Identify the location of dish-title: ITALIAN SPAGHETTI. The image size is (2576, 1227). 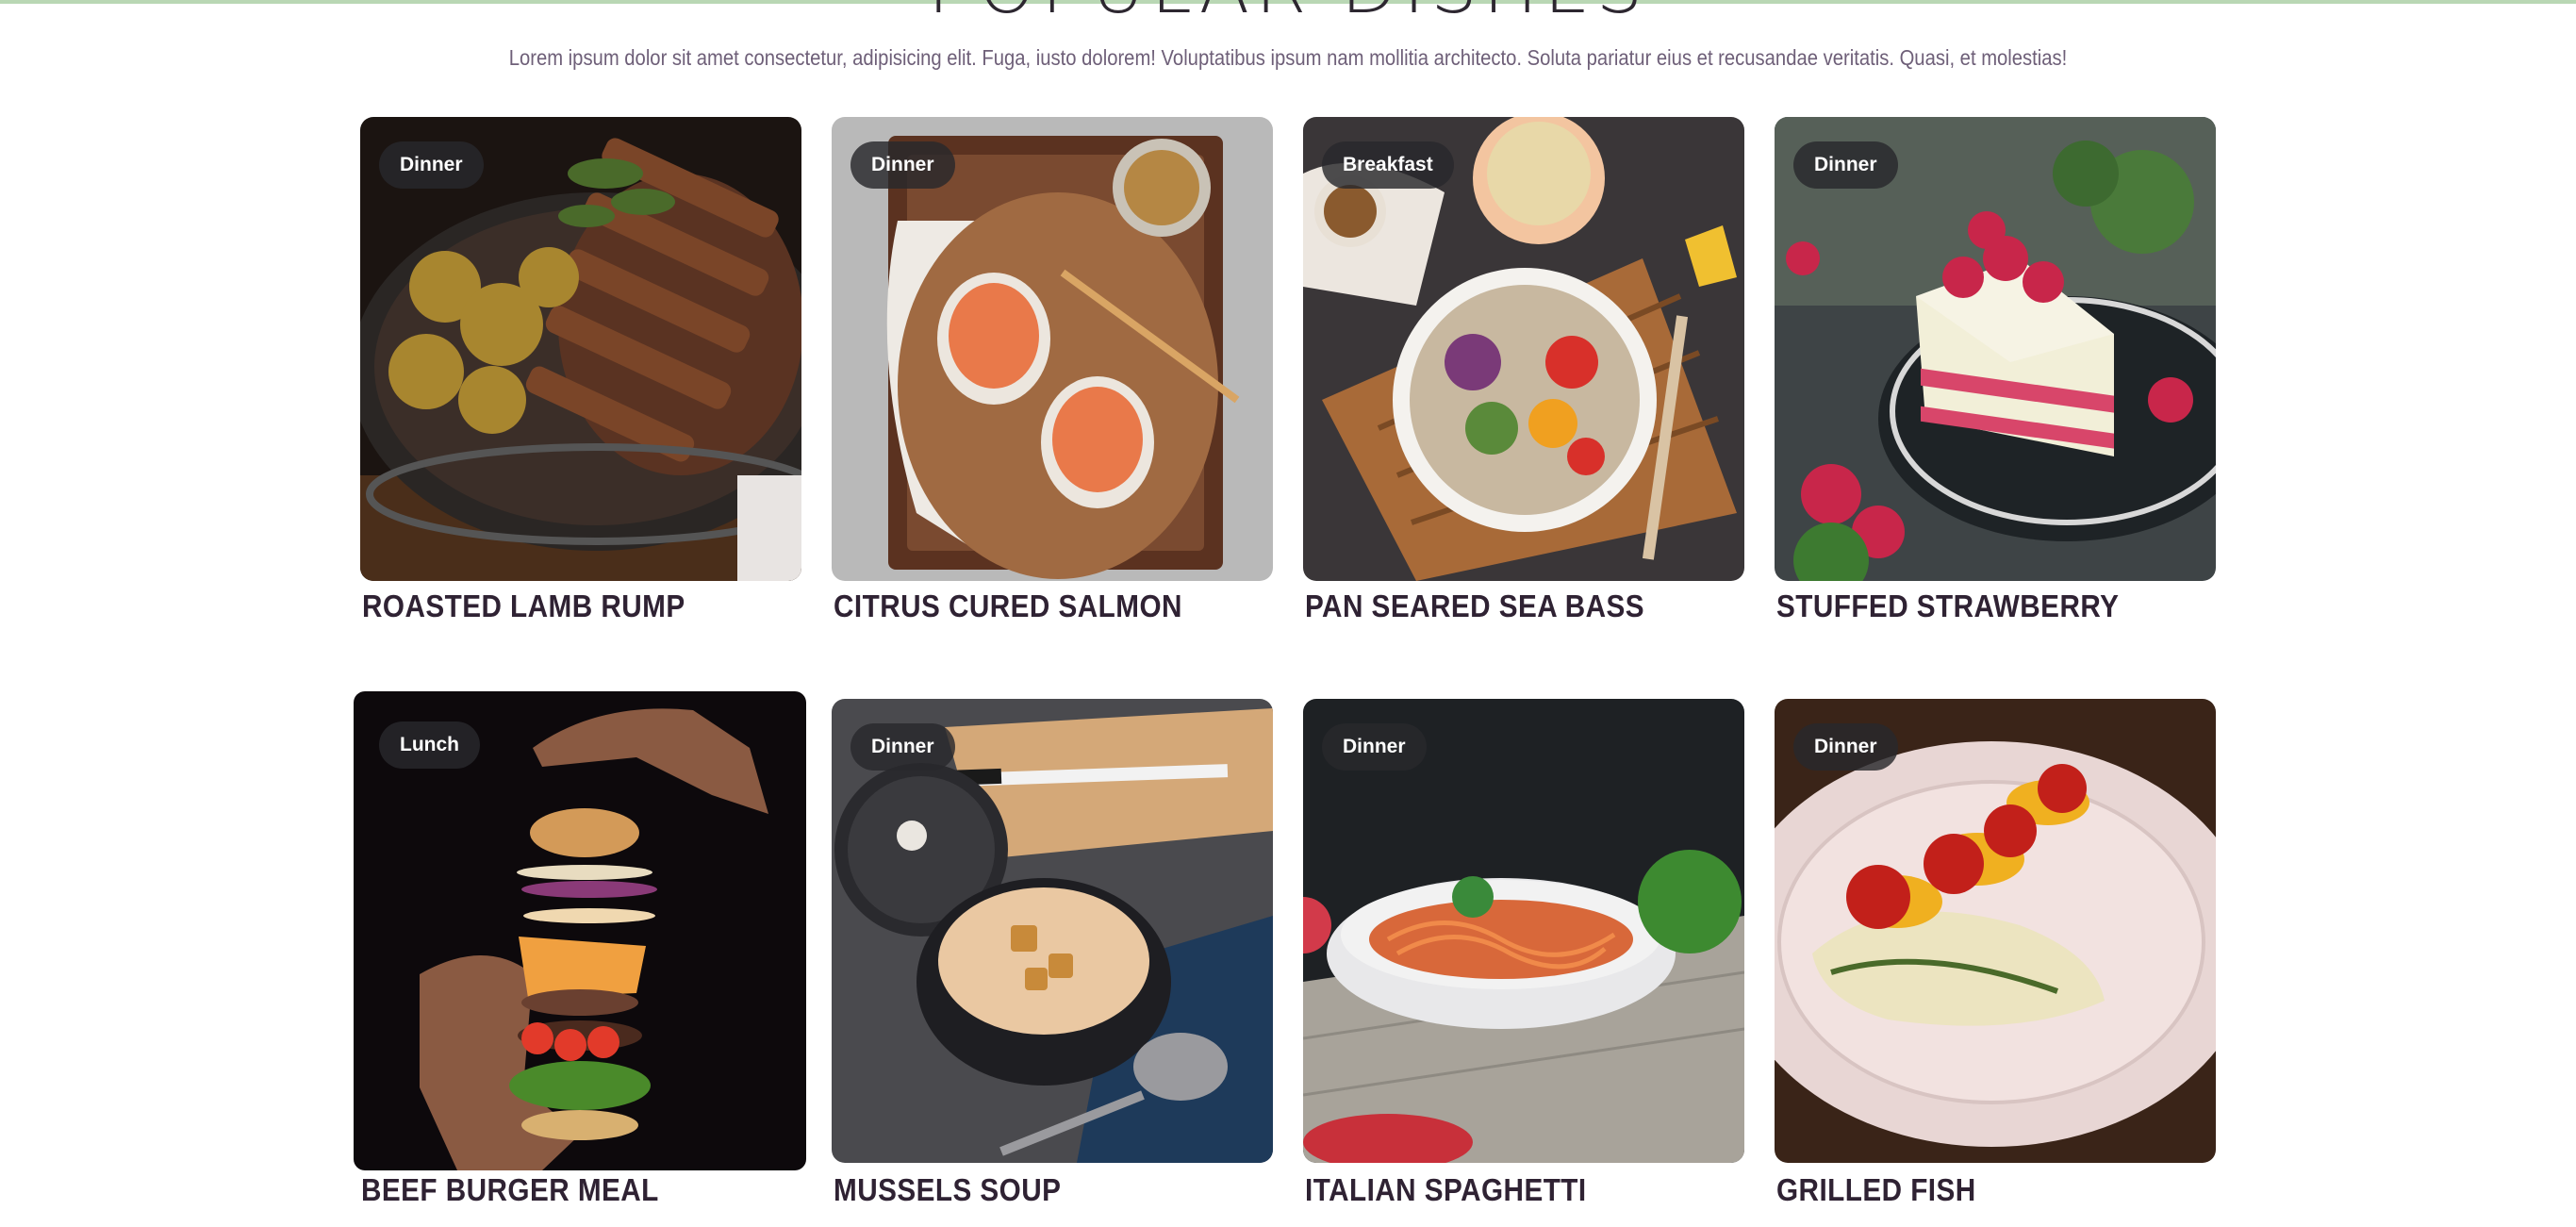
(1446, 1190).